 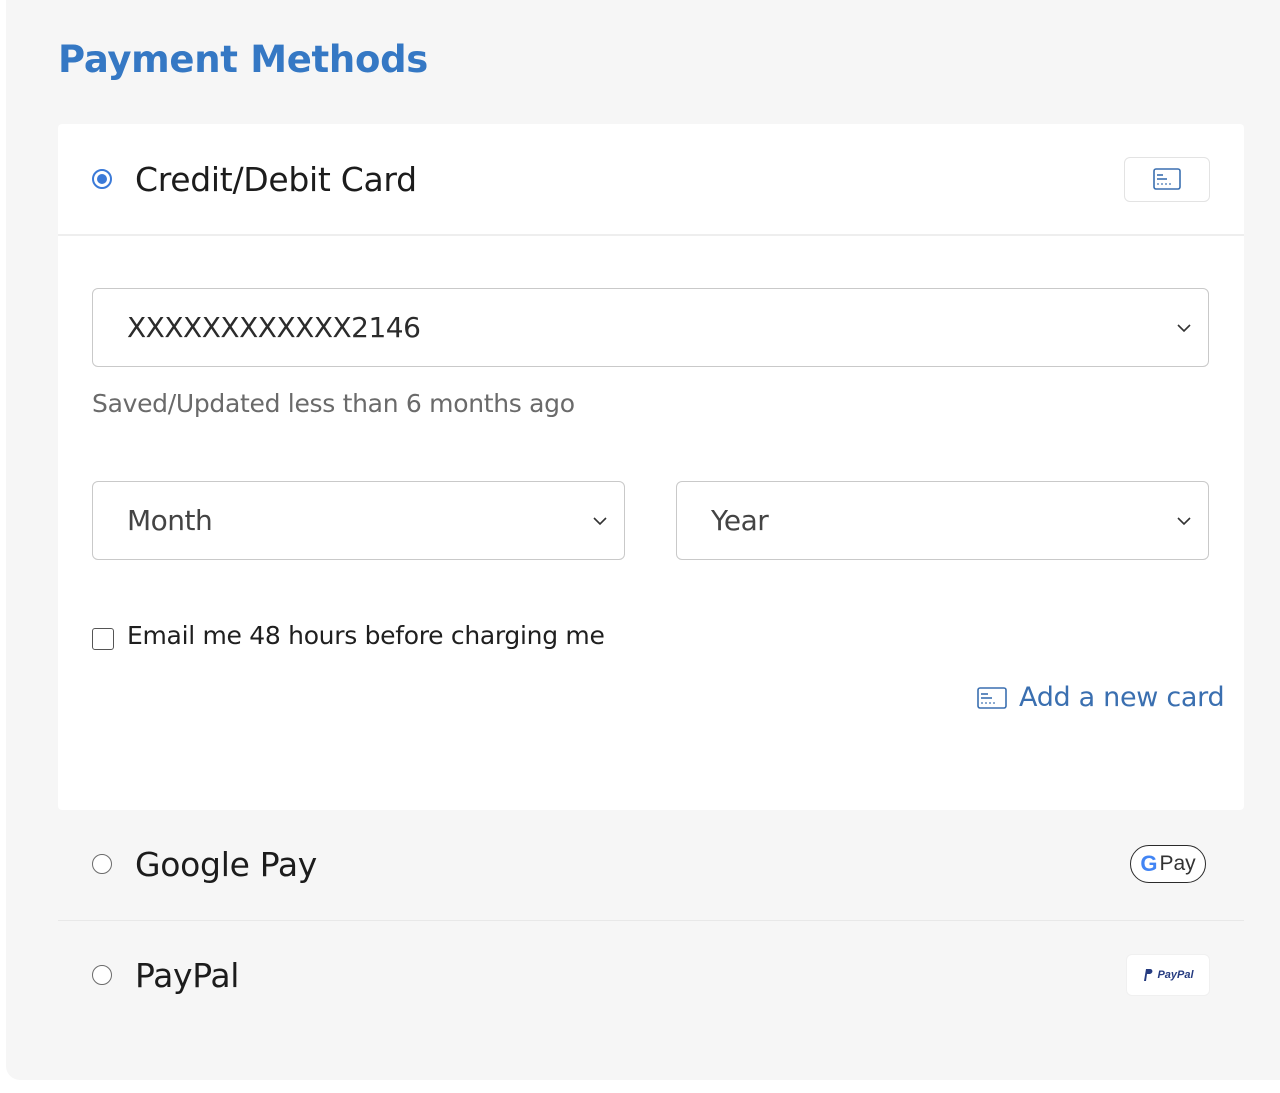 What do you see at coordinates (103, 639) in the screenshot?
I see `email-reminder-checkbox` at bounding box center [103, 639].